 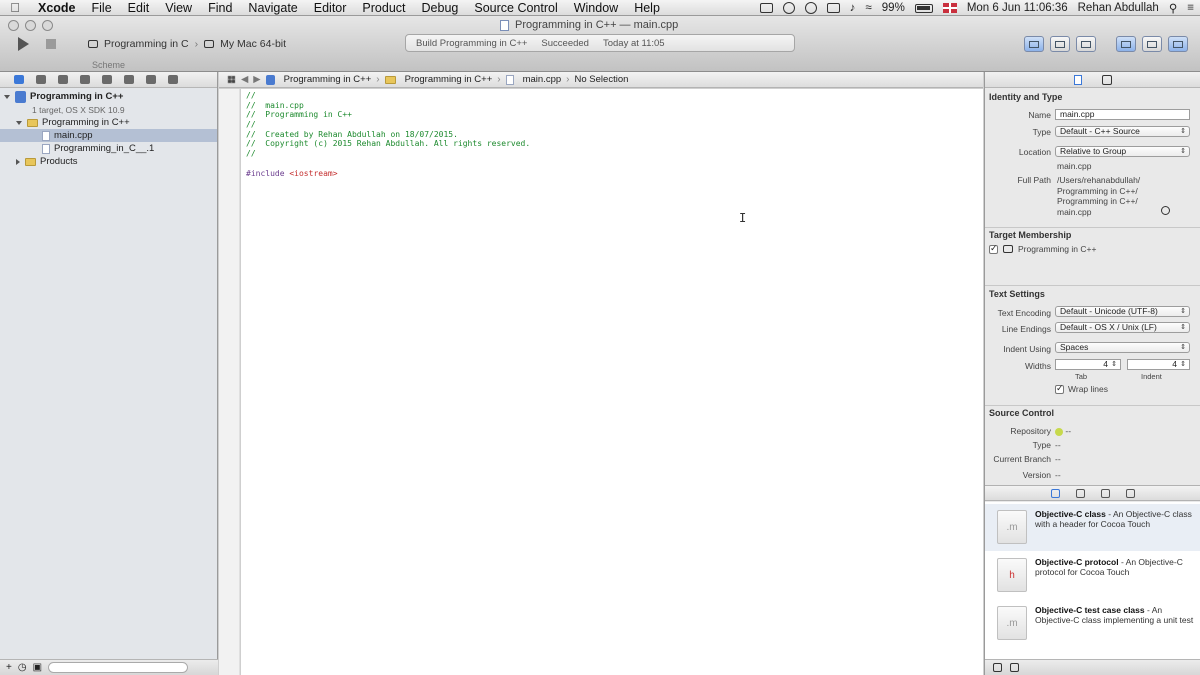 What do you see at coordinates (30, 25) in the screenshot?
I see `minimize-window-icon` at bounding box center [30, 25].